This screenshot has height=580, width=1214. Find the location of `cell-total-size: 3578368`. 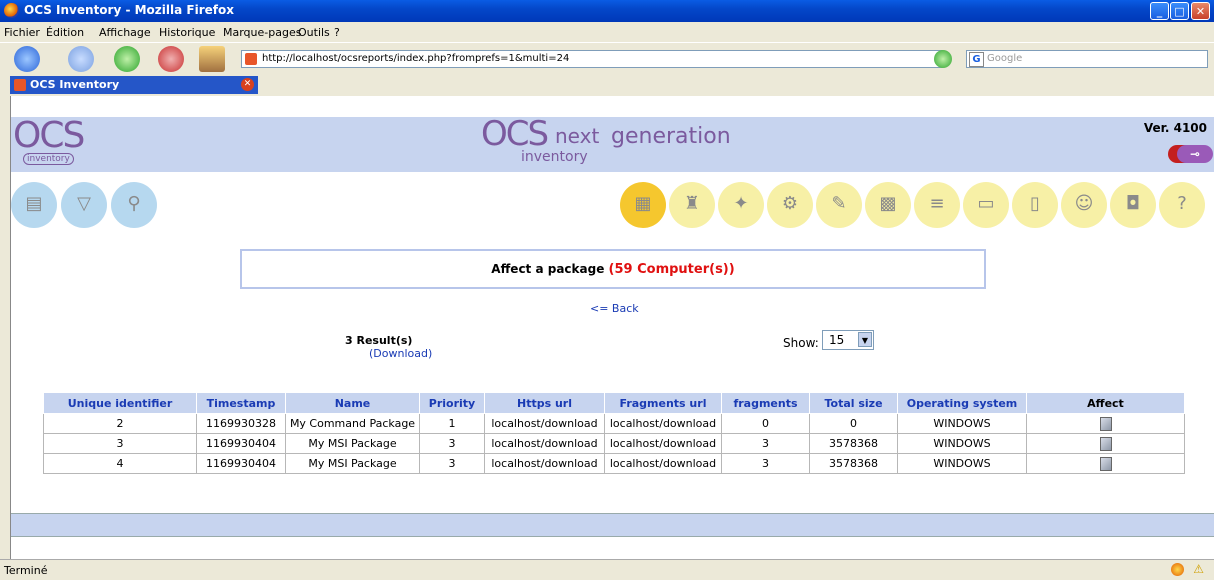

cell-total-size: 3578368 is located at coordinates (853, 443).